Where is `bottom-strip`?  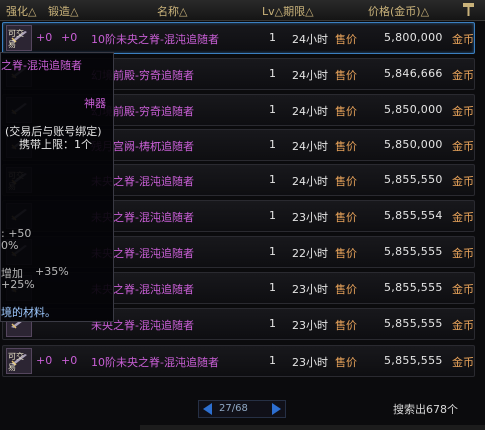 bottom-strip is located at coordinates (312, 427).